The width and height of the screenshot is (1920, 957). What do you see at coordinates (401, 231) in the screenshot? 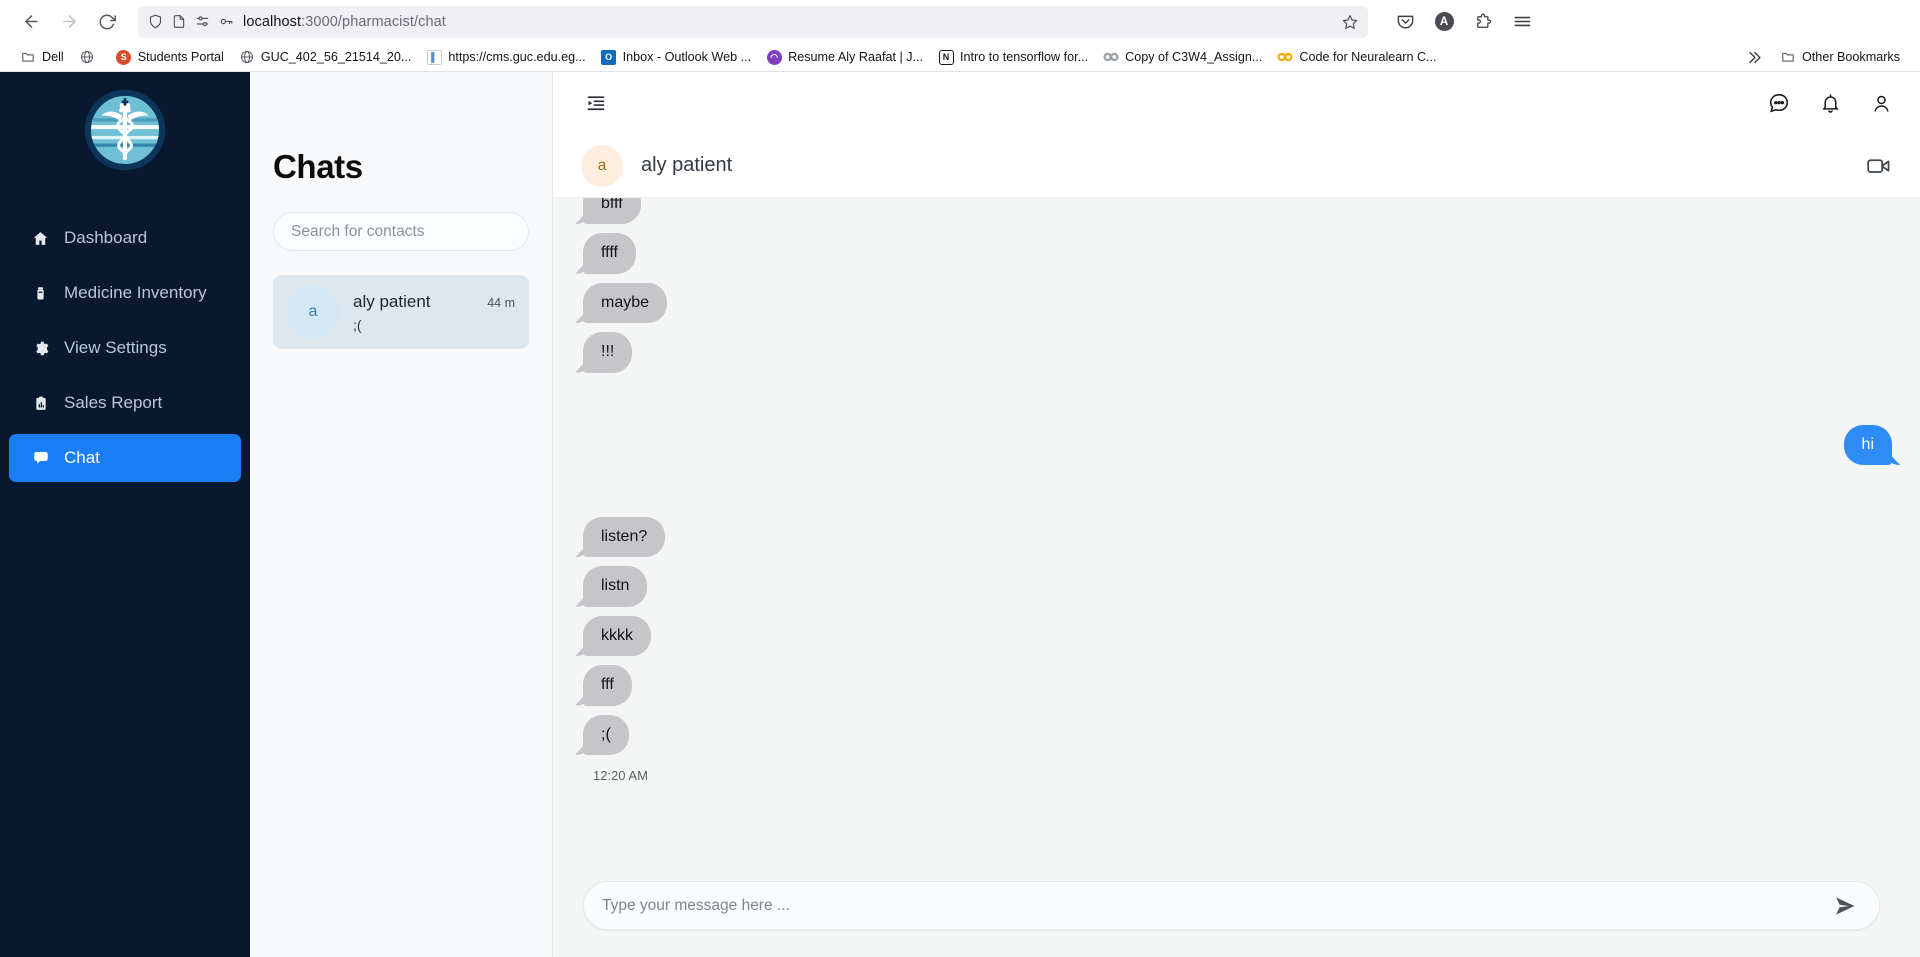
I see `search-input` at bounding box center [401, 231].